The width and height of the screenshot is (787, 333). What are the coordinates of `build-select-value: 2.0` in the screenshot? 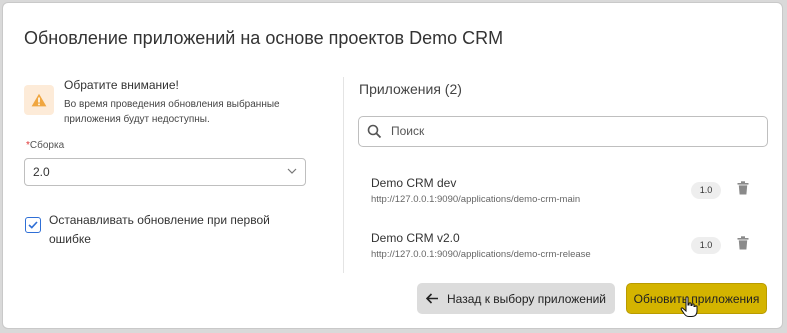 It's located at (41, 172).